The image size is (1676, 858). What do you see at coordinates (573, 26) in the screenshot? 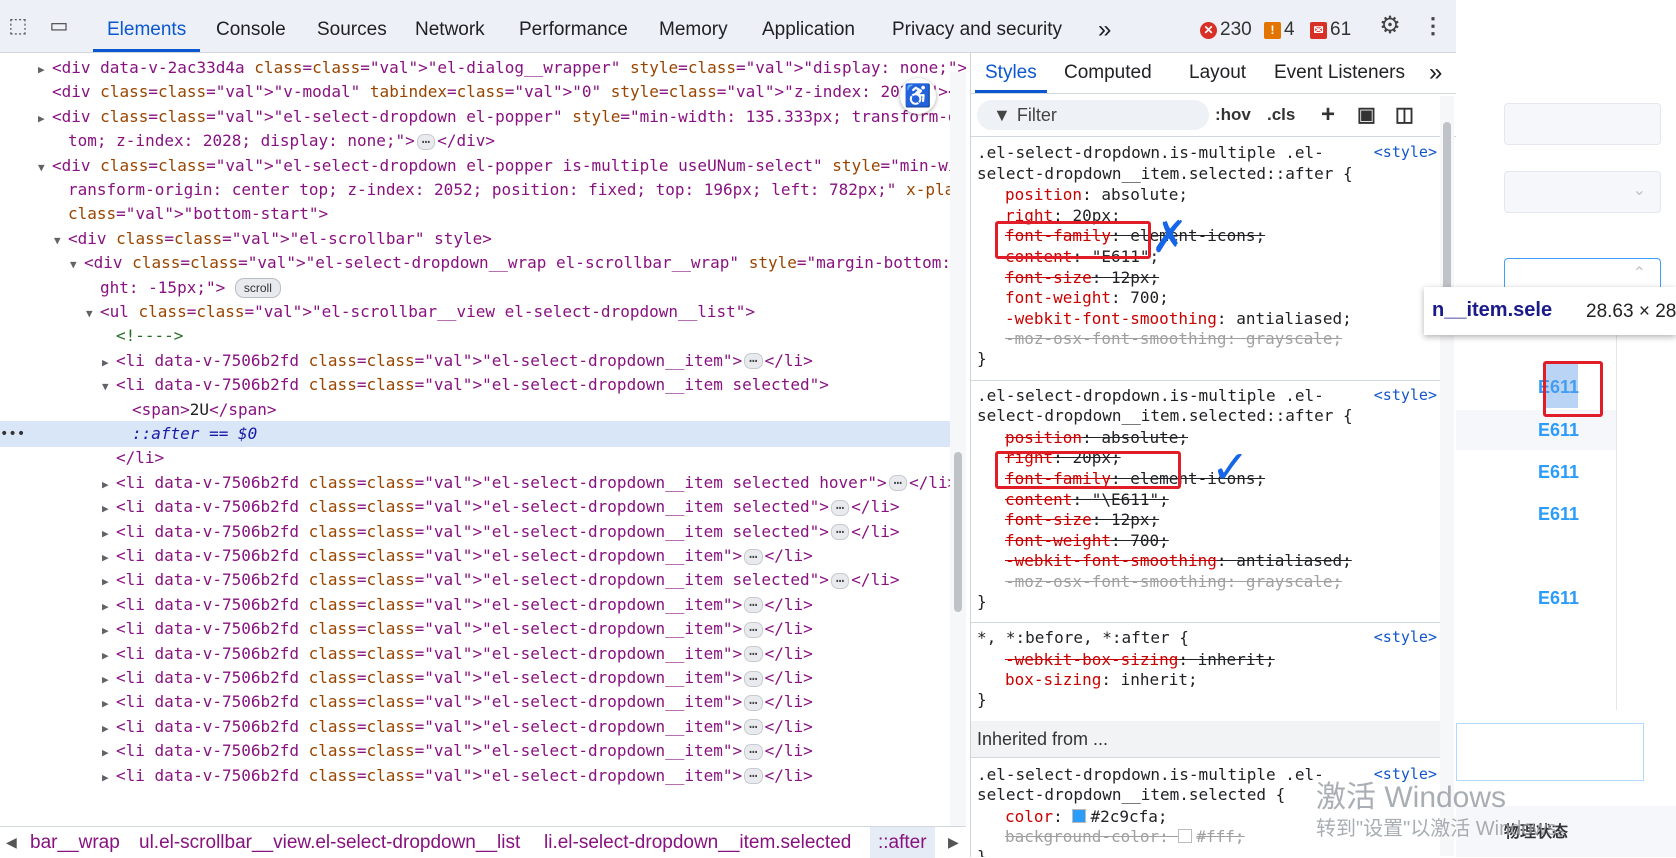
I see `tab-performance: Performance` at bounding box center [573, 26].